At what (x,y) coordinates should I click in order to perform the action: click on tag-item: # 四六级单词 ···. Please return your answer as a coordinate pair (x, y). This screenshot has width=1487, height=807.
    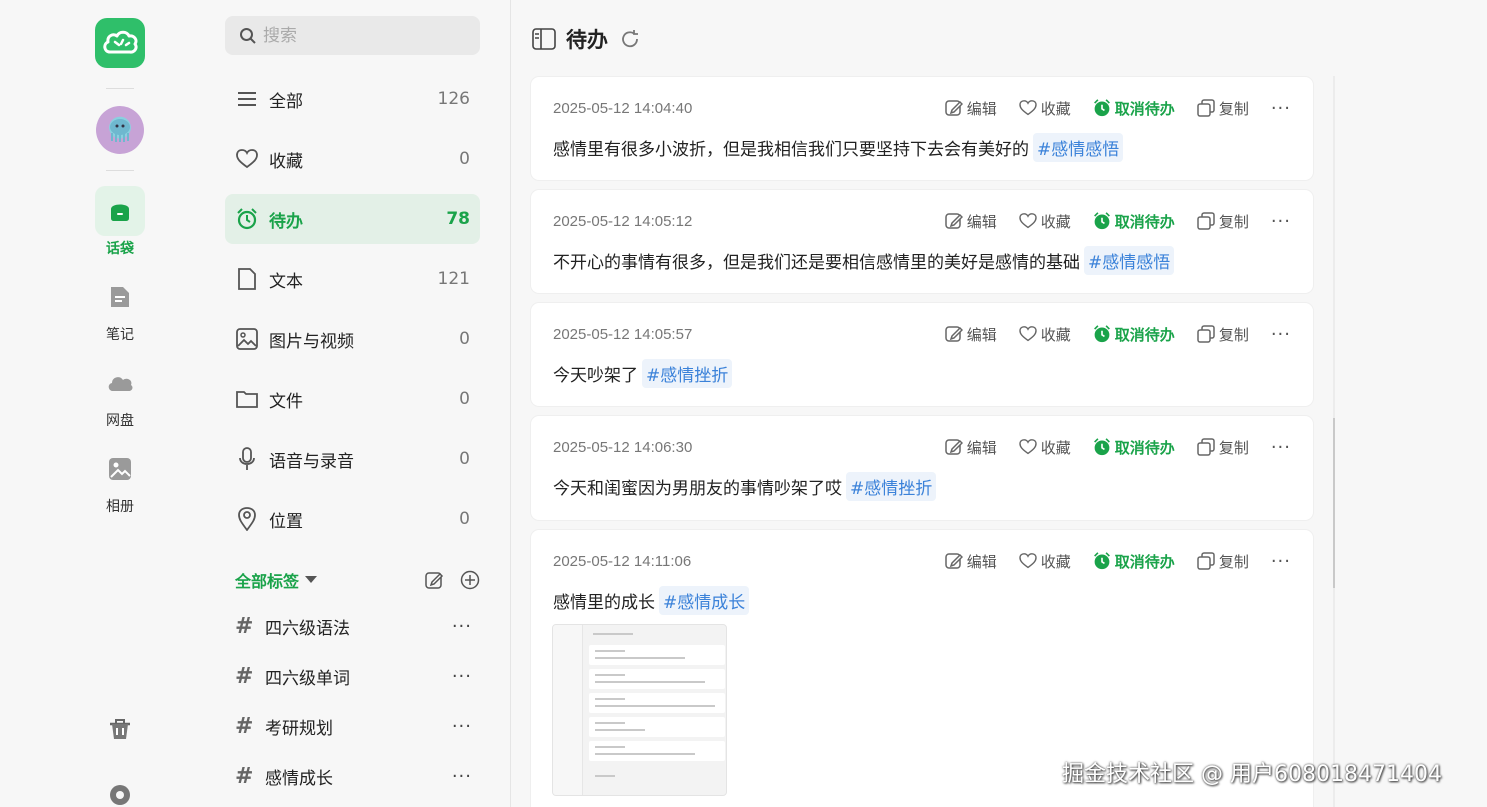
    Looking at the image, I should click on (357, 676).